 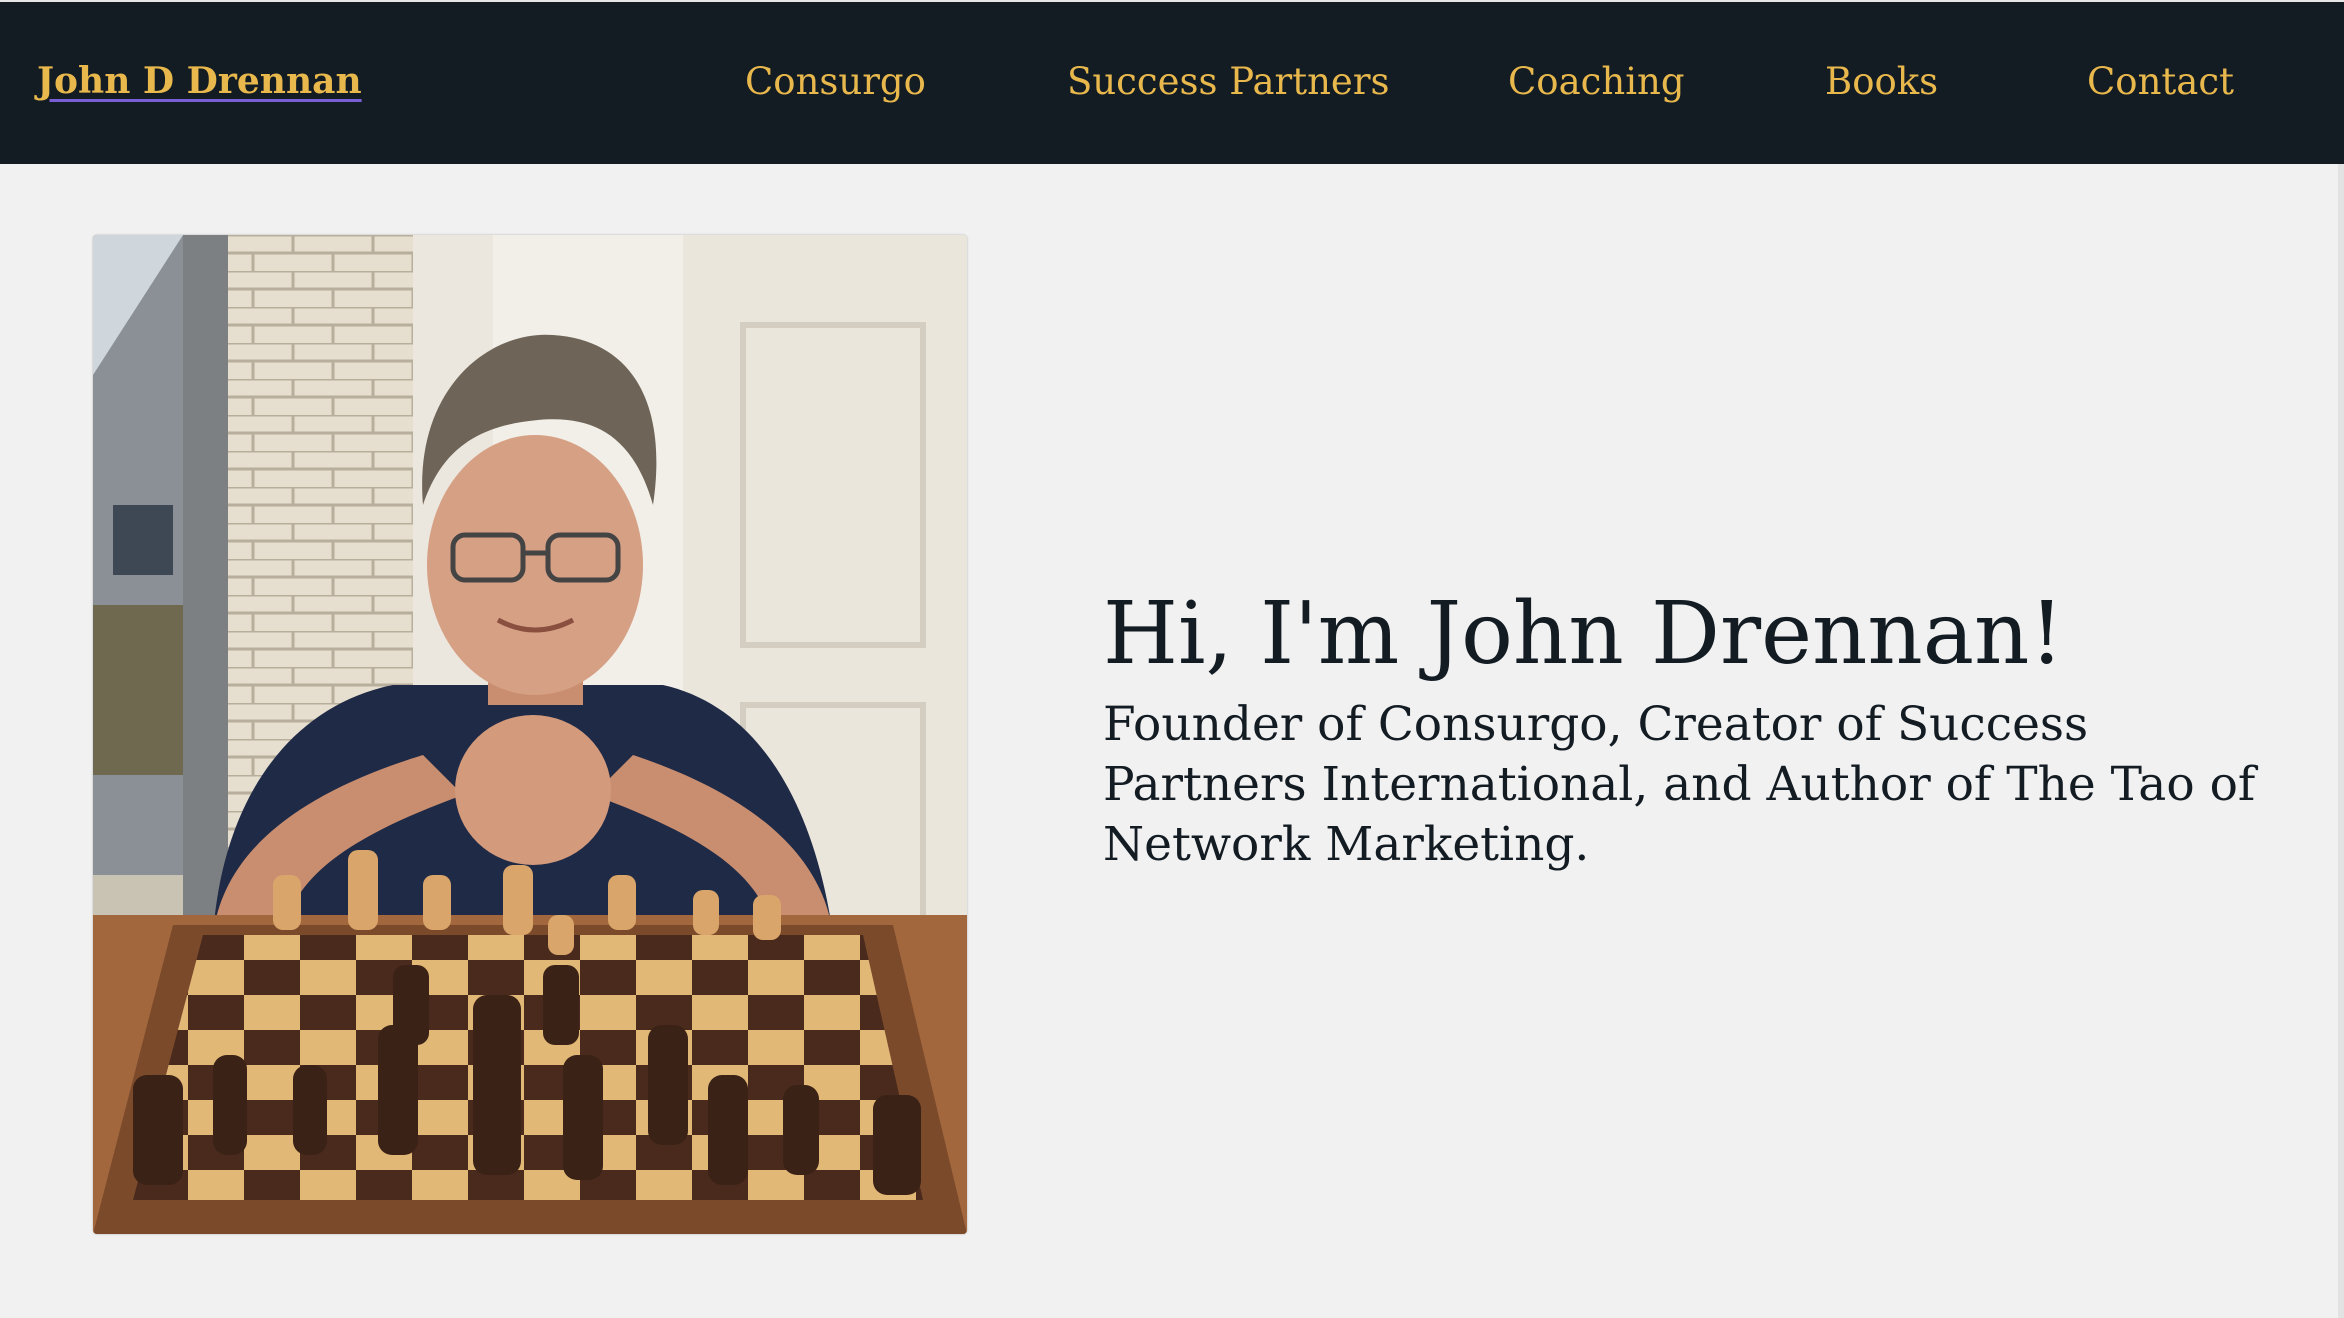 I want to click on nav-link-success-partners: Success Partners, so click(x=1228, y=81).